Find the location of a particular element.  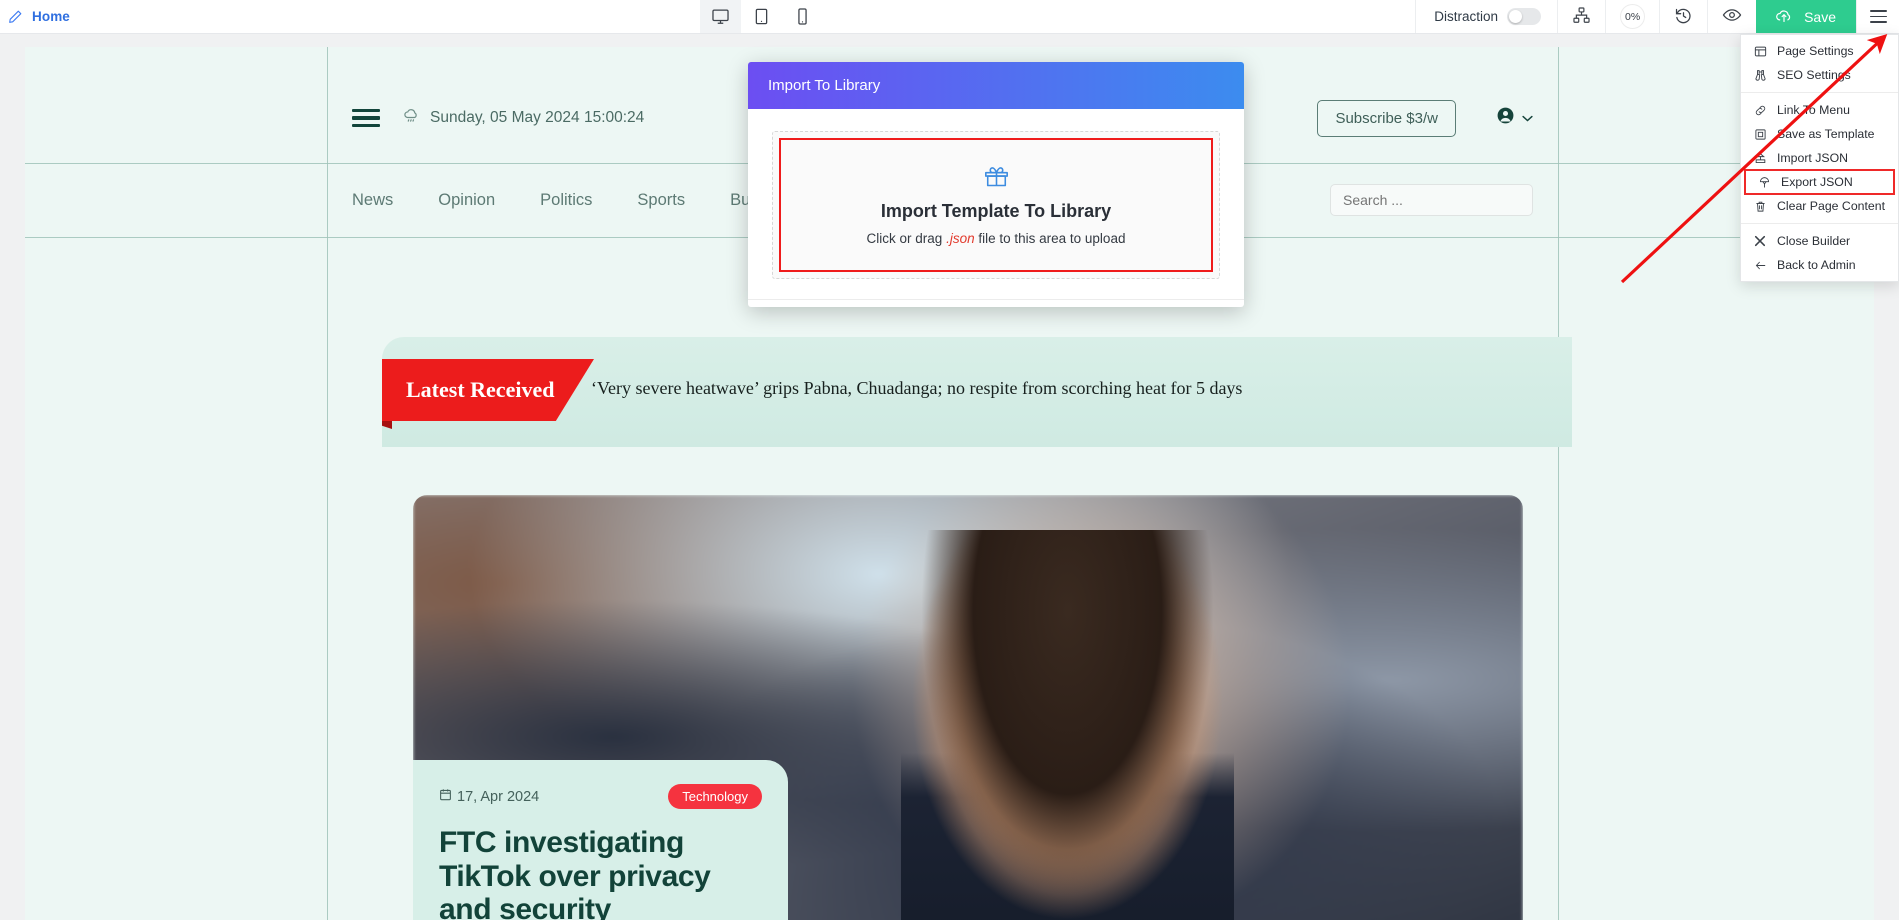

trash-icon is located at coordinates (1760, 206).